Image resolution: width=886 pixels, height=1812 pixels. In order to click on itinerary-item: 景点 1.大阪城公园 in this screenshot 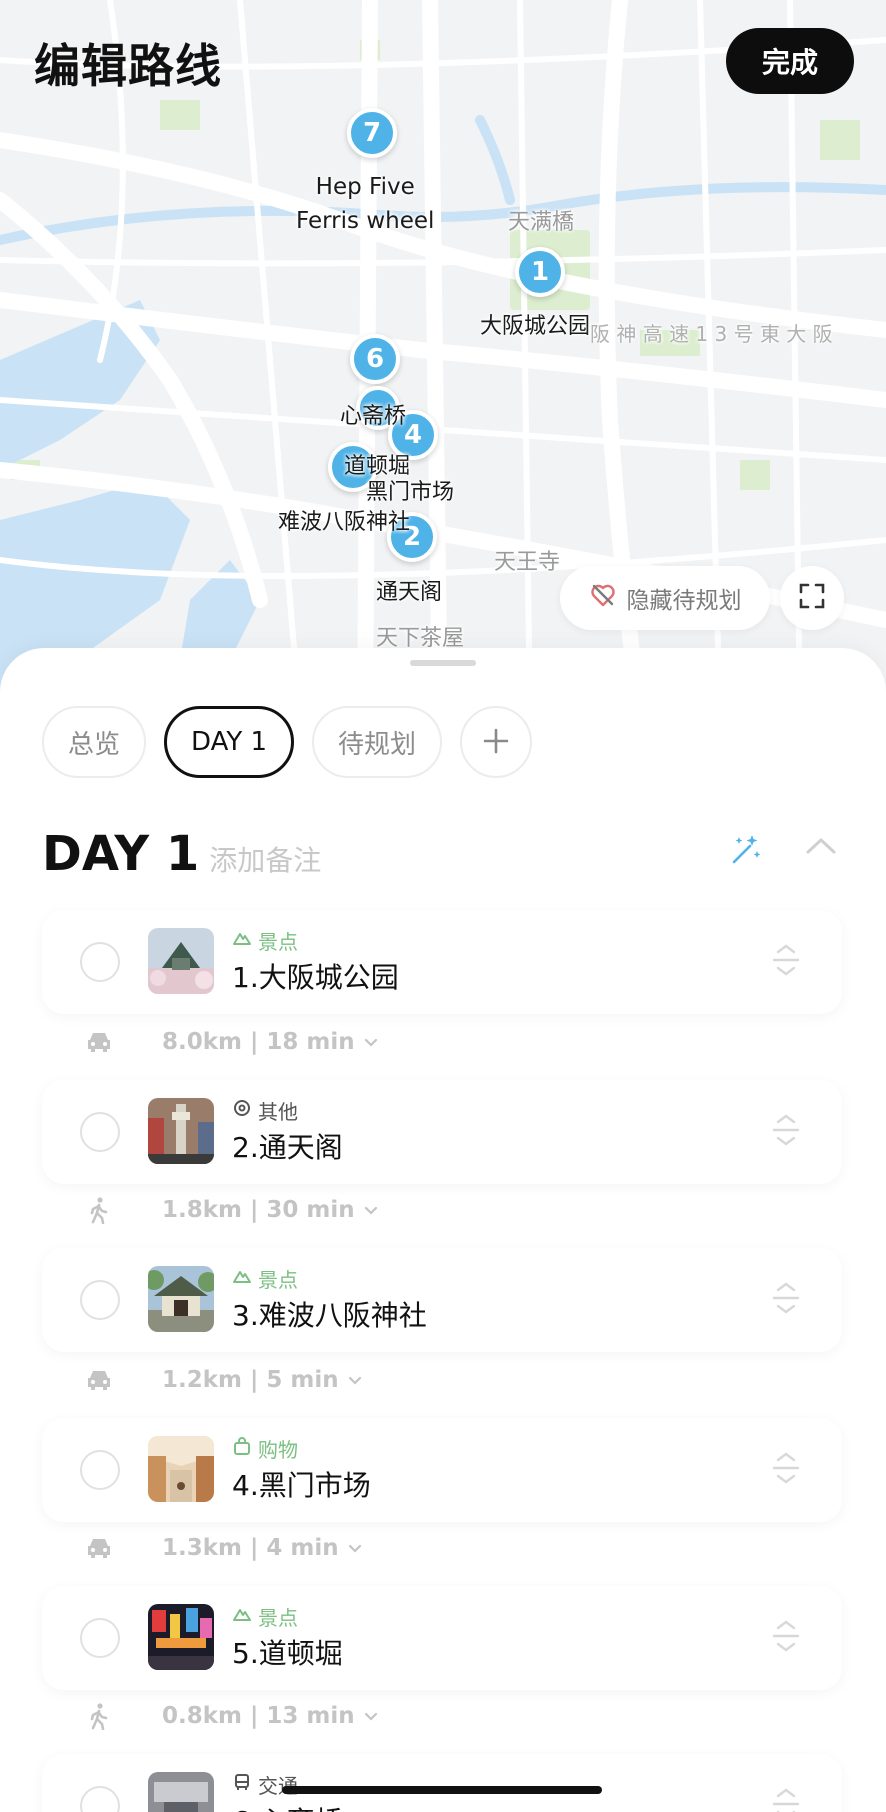, I will do `click(442, 962)`.